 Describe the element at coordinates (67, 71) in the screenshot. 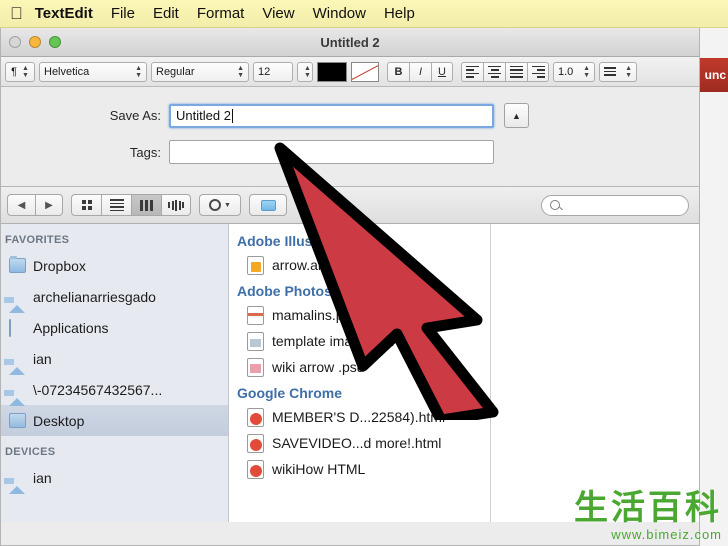

I see `font-family-value: Helvetica` at that location.